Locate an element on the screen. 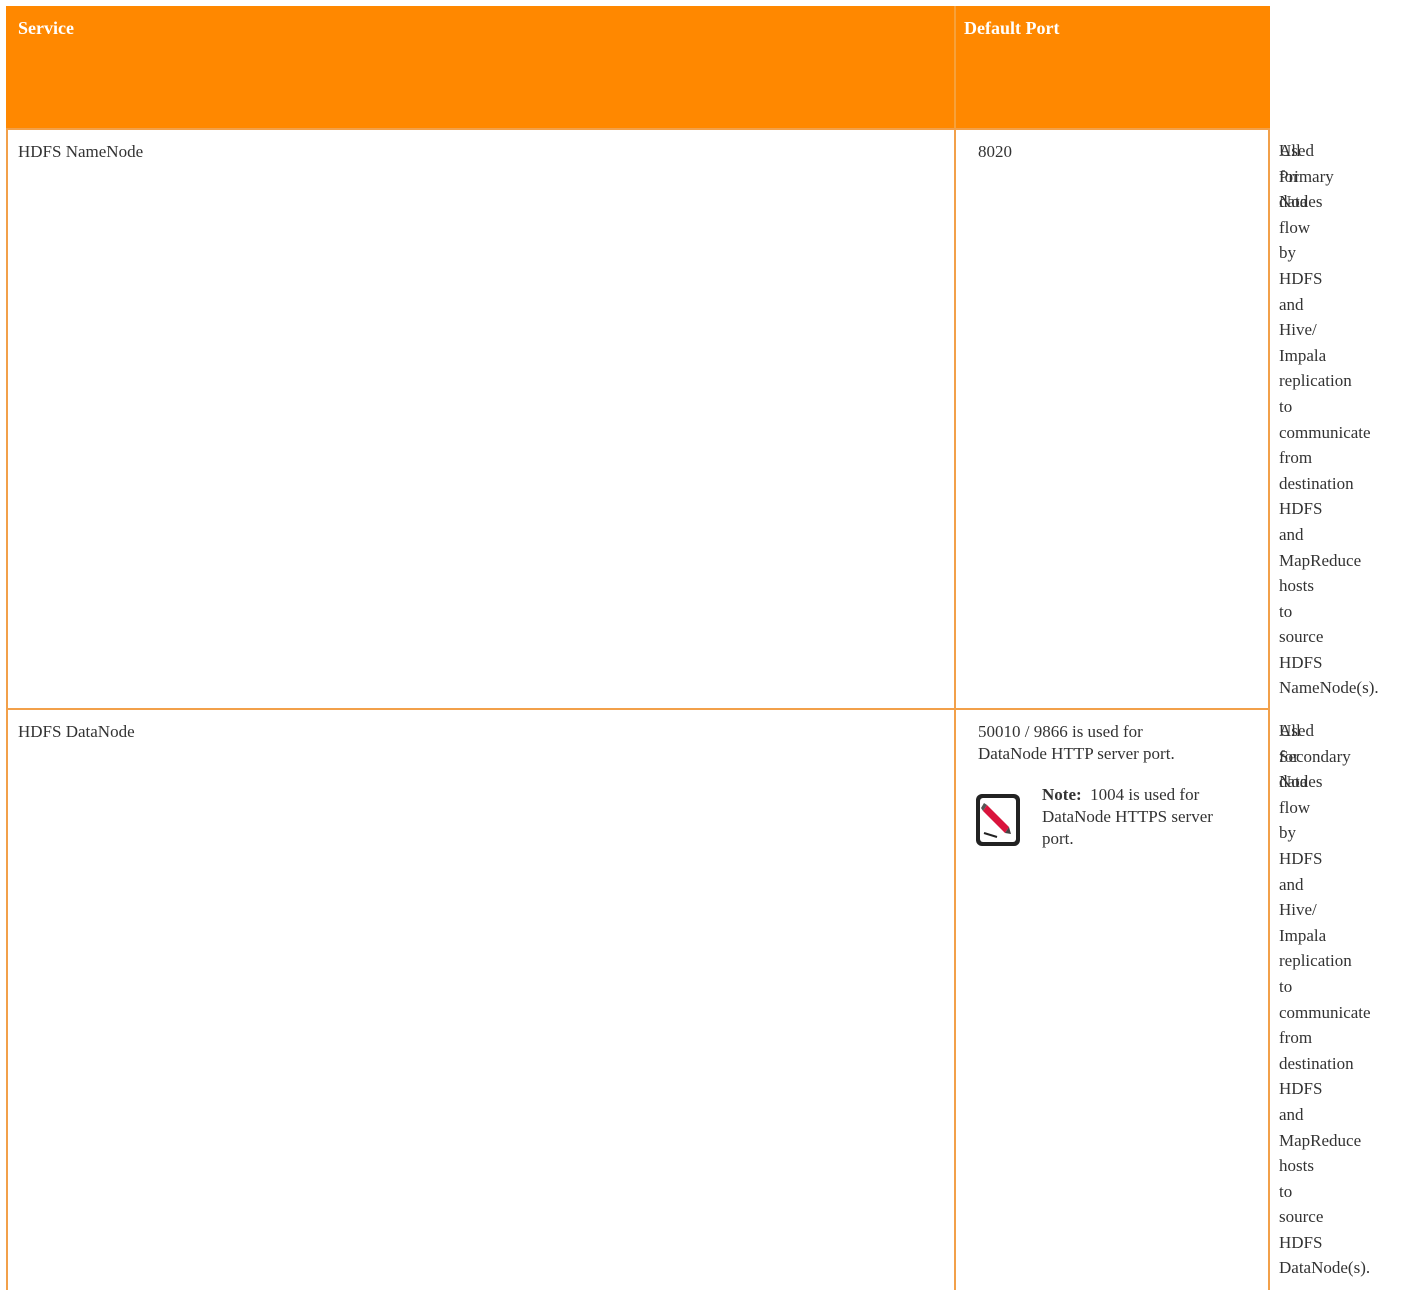 The image size is (1410, 1290). row-1-desc-overlay-line3b: data is located at coordinates (1293, 202).